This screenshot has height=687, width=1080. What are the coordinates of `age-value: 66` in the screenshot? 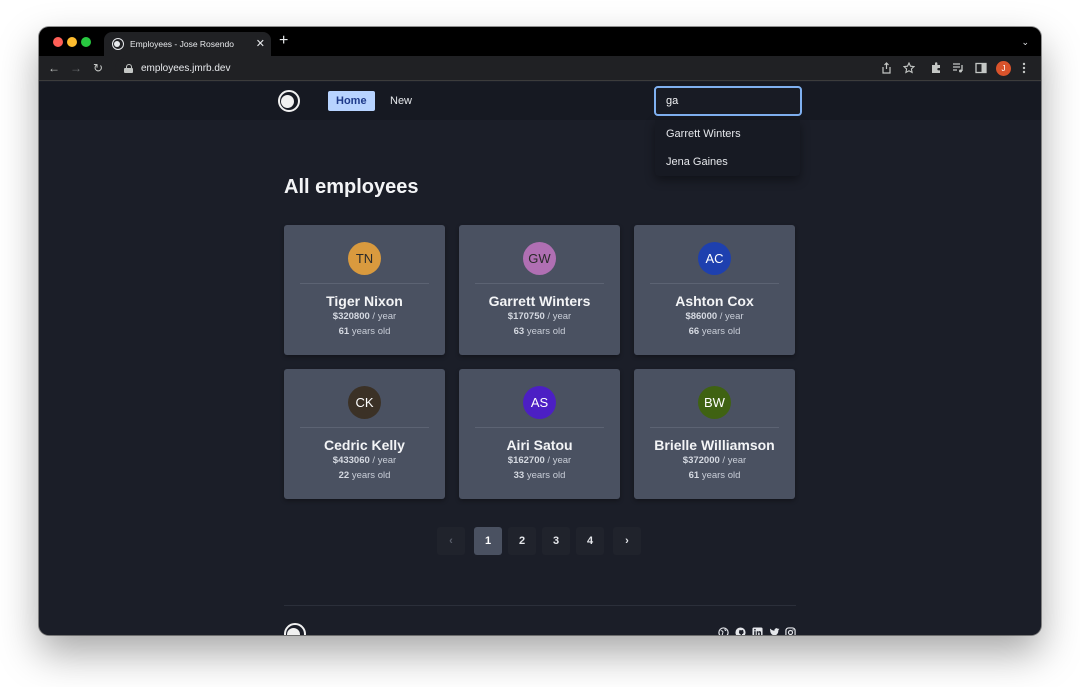 It's located at (694, 331).